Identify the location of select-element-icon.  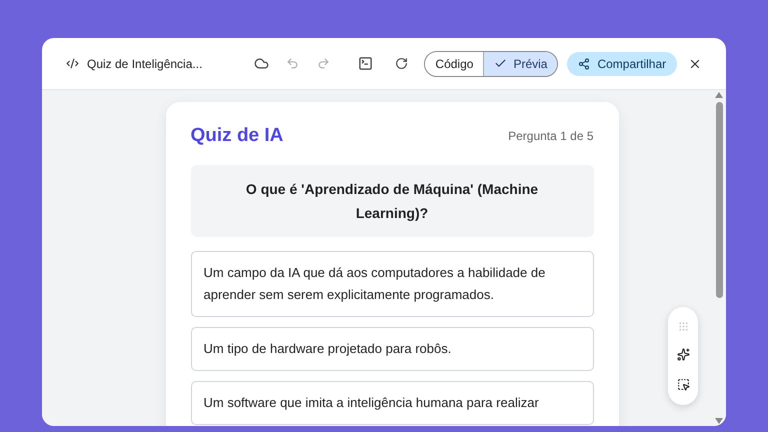
(683, 384).